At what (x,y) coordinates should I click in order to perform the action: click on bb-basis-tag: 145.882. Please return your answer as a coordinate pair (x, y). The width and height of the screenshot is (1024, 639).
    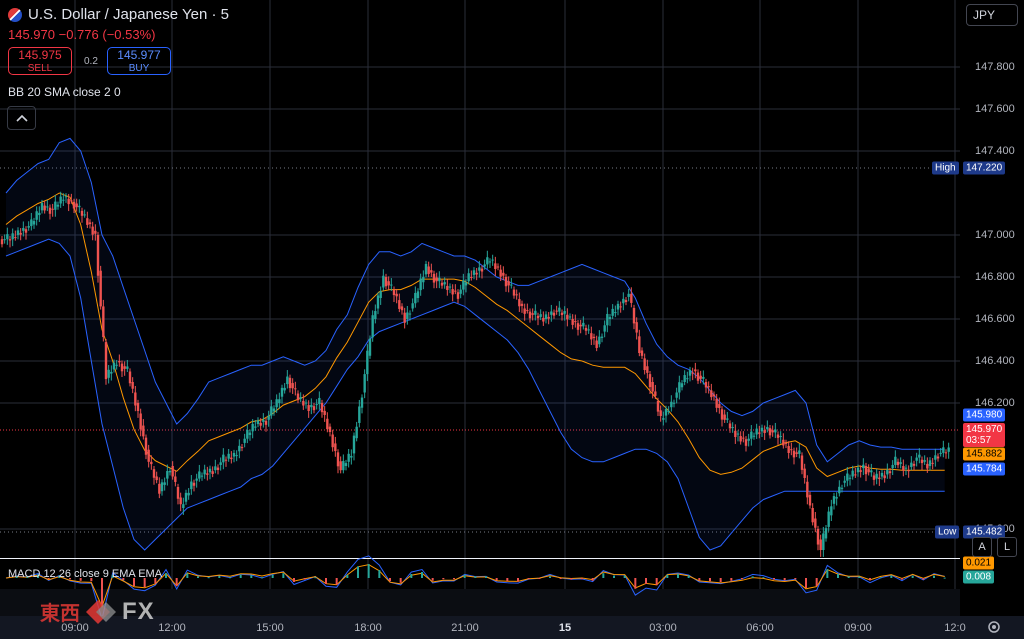
    Looking at the image, I should click on (984, 454).